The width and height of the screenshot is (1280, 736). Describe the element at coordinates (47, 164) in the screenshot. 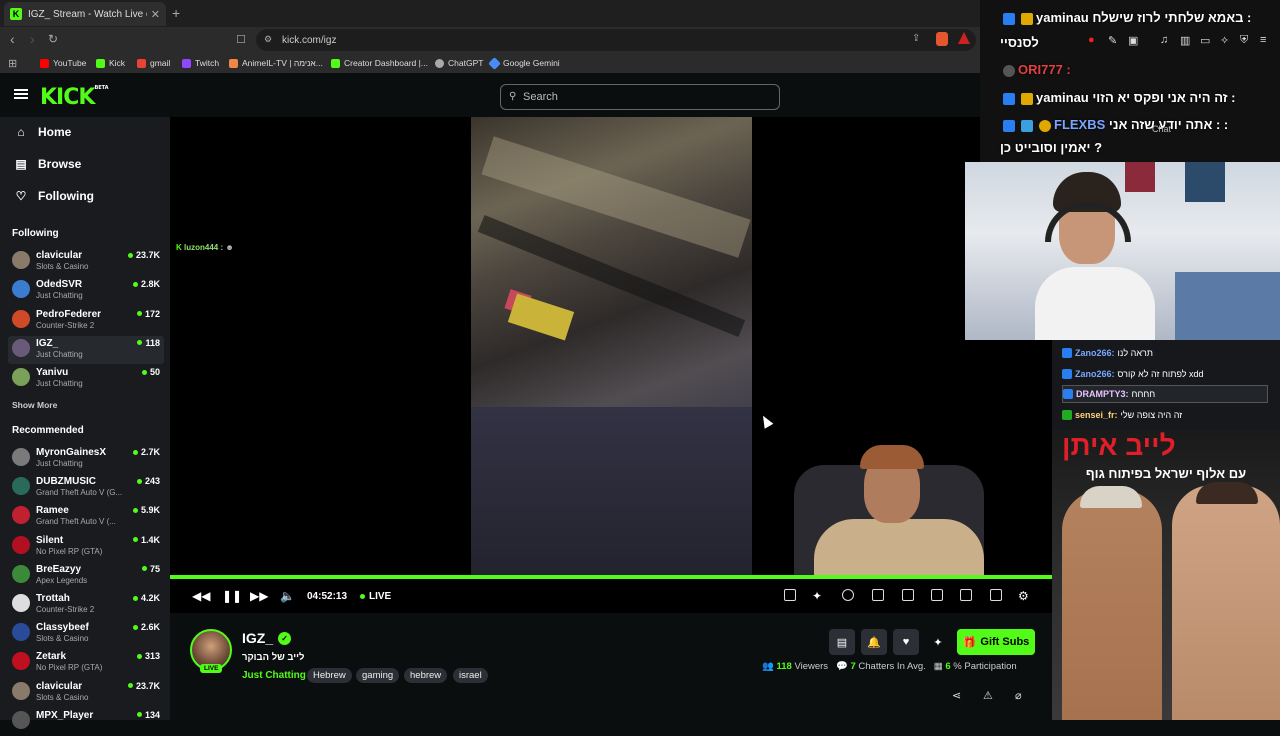

I see `nav-browse: ▤ Browse` at that location.